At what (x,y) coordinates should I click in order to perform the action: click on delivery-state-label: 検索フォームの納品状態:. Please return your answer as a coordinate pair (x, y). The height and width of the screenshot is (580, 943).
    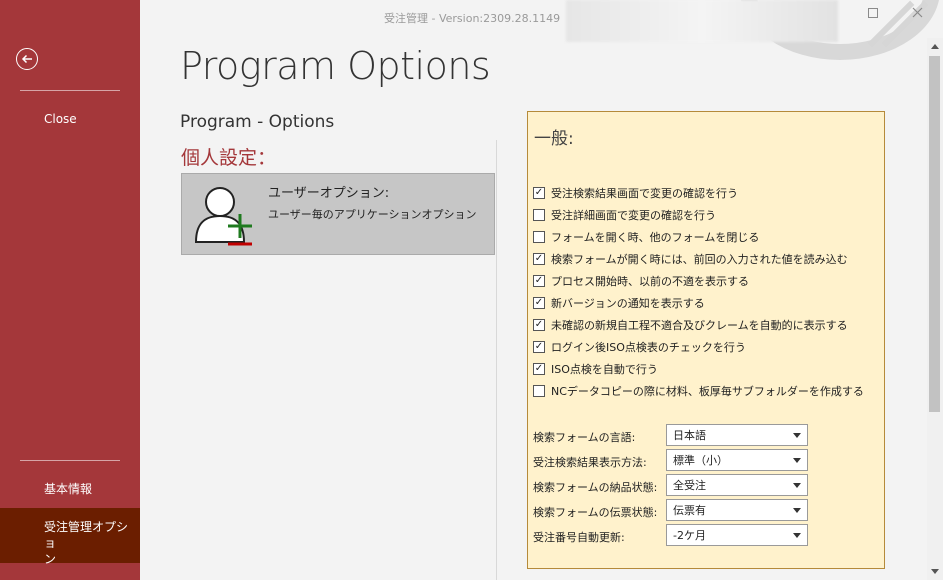
    Looking at the image, I should click on (595, 487).